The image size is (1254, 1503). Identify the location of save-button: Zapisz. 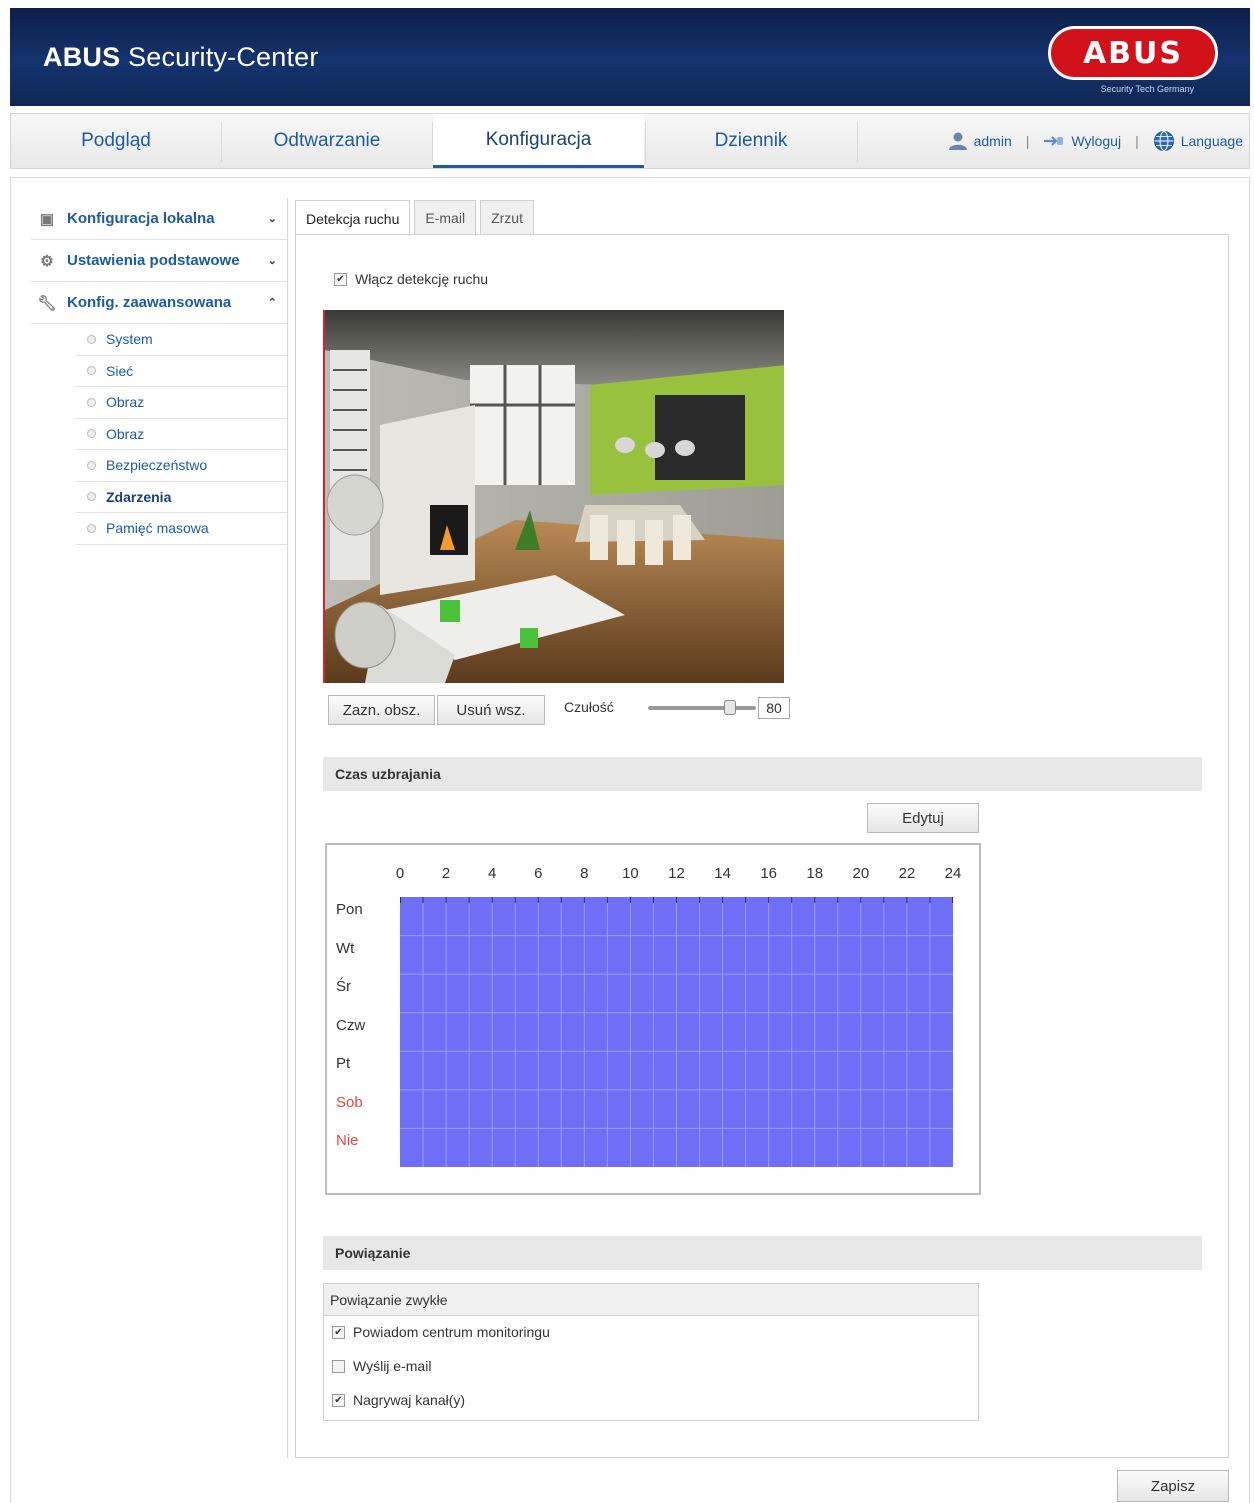
(1173, 1486).